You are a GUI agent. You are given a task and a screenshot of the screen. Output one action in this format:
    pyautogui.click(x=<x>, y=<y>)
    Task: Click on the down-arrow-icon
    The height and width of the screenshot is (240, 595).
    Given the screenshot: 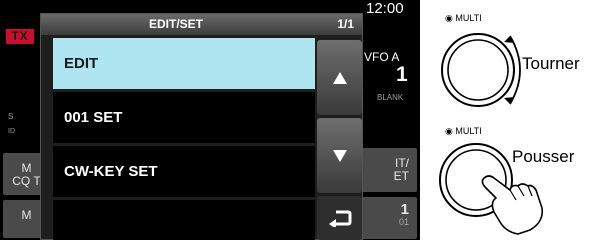 What is the action you would take?
    pyautogui.click(x=339, y=155)
    